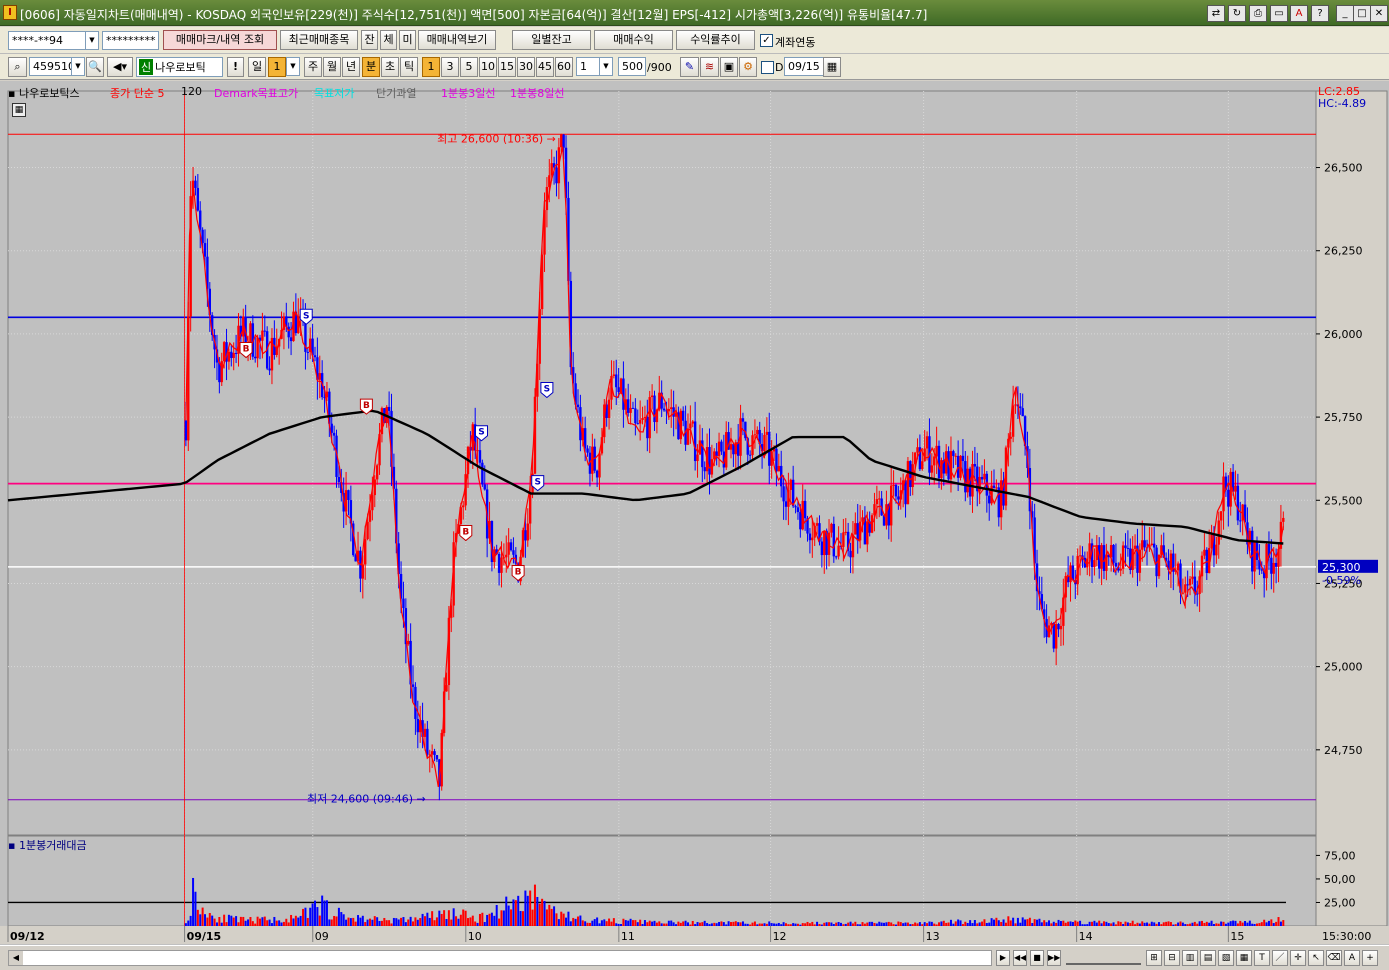 The height and width of the screenshot is (970, 1389). Describe the element at coordinates (388, 40) in the screenshot. I see `tab-che: 체` at that location.